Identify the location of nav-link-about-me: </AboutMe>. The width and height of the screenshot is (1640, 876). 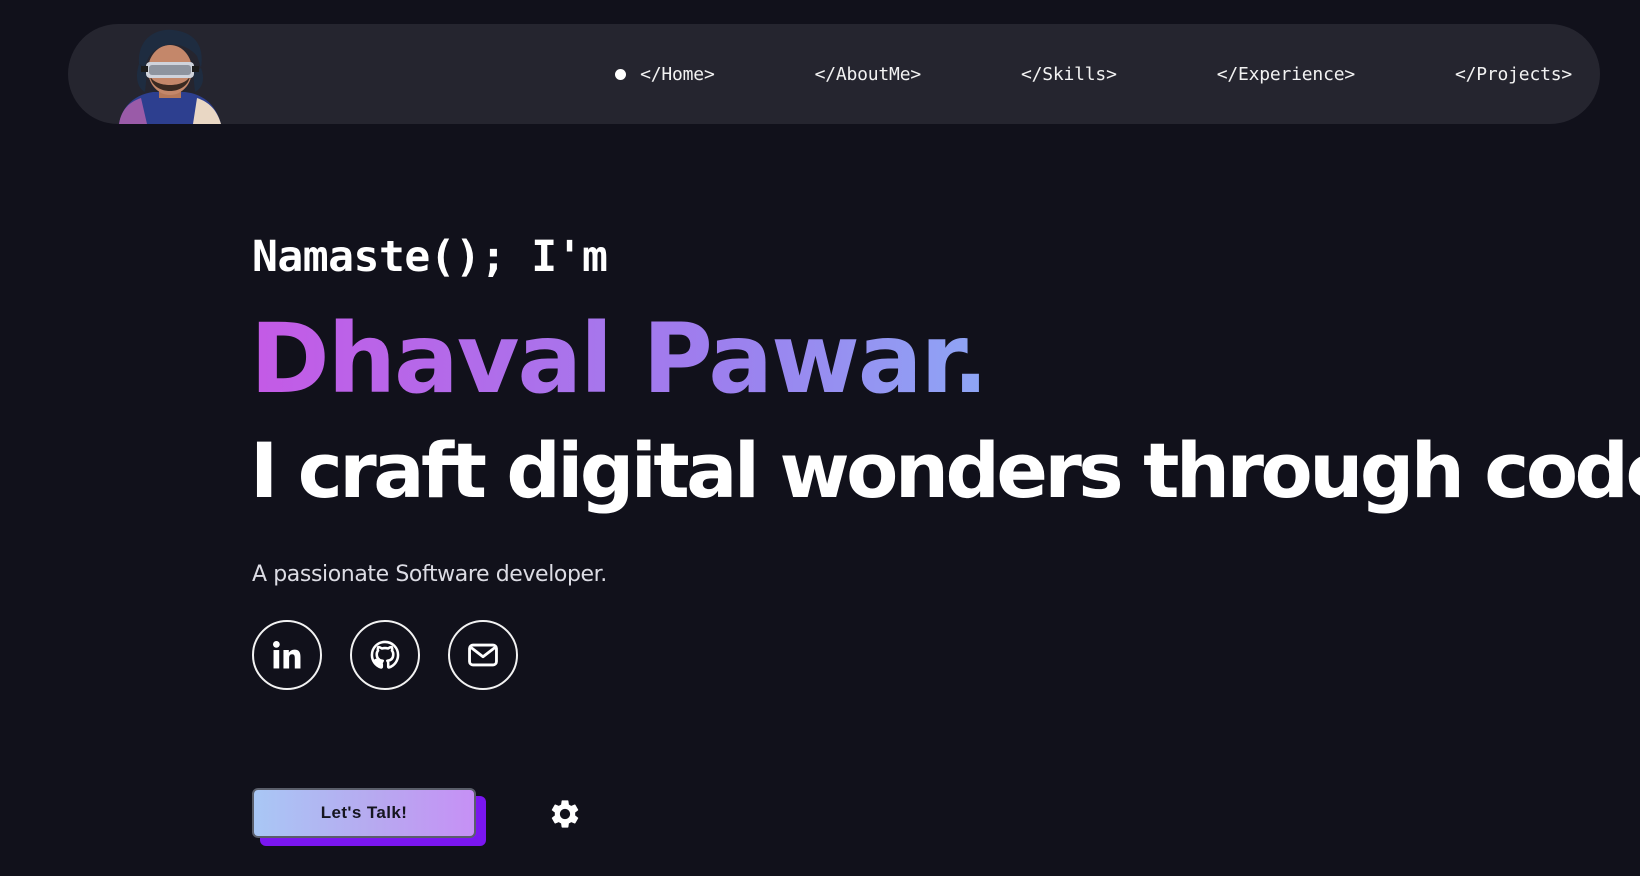
(868, 74).